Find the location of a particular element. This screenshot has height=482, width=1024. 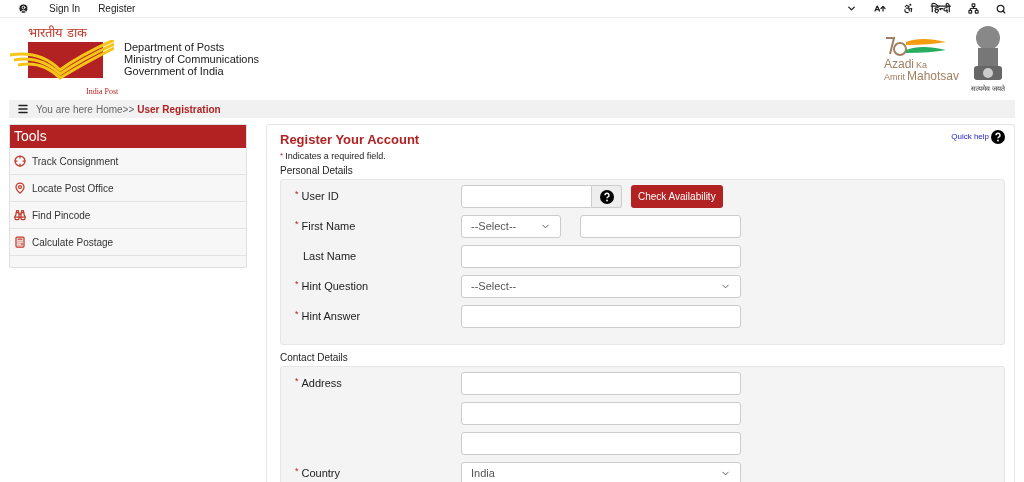

map-pin-icon is located at coordinates (20, 188).